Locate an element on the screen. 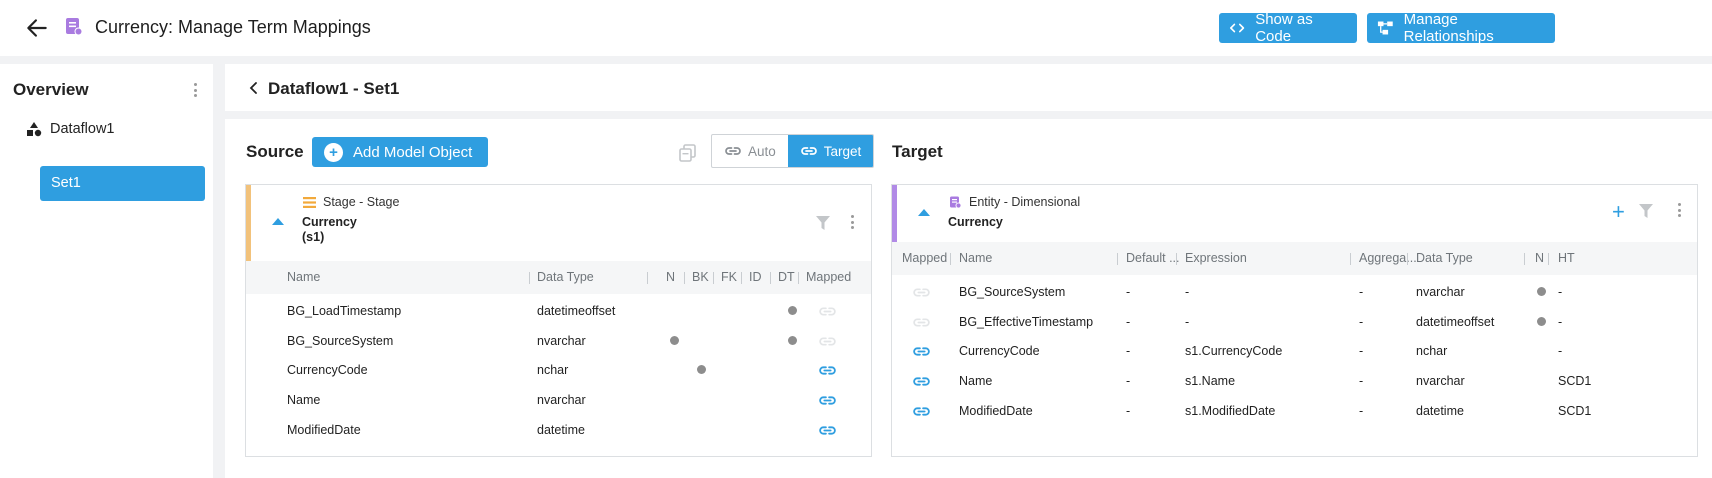  tree-item-set1: Set1 is located at coordinates (122, 183).